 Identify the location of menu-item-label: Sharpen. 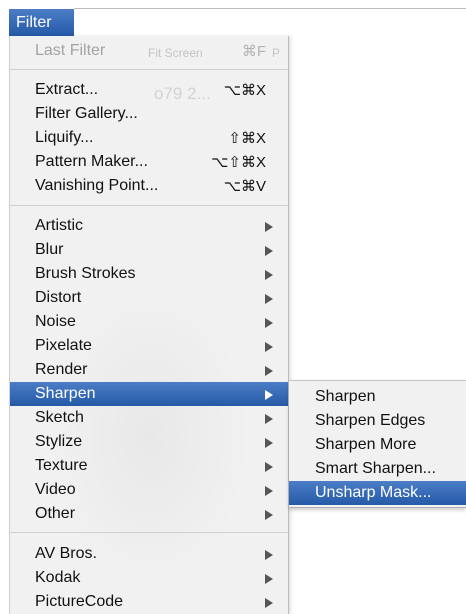
(65, 393).